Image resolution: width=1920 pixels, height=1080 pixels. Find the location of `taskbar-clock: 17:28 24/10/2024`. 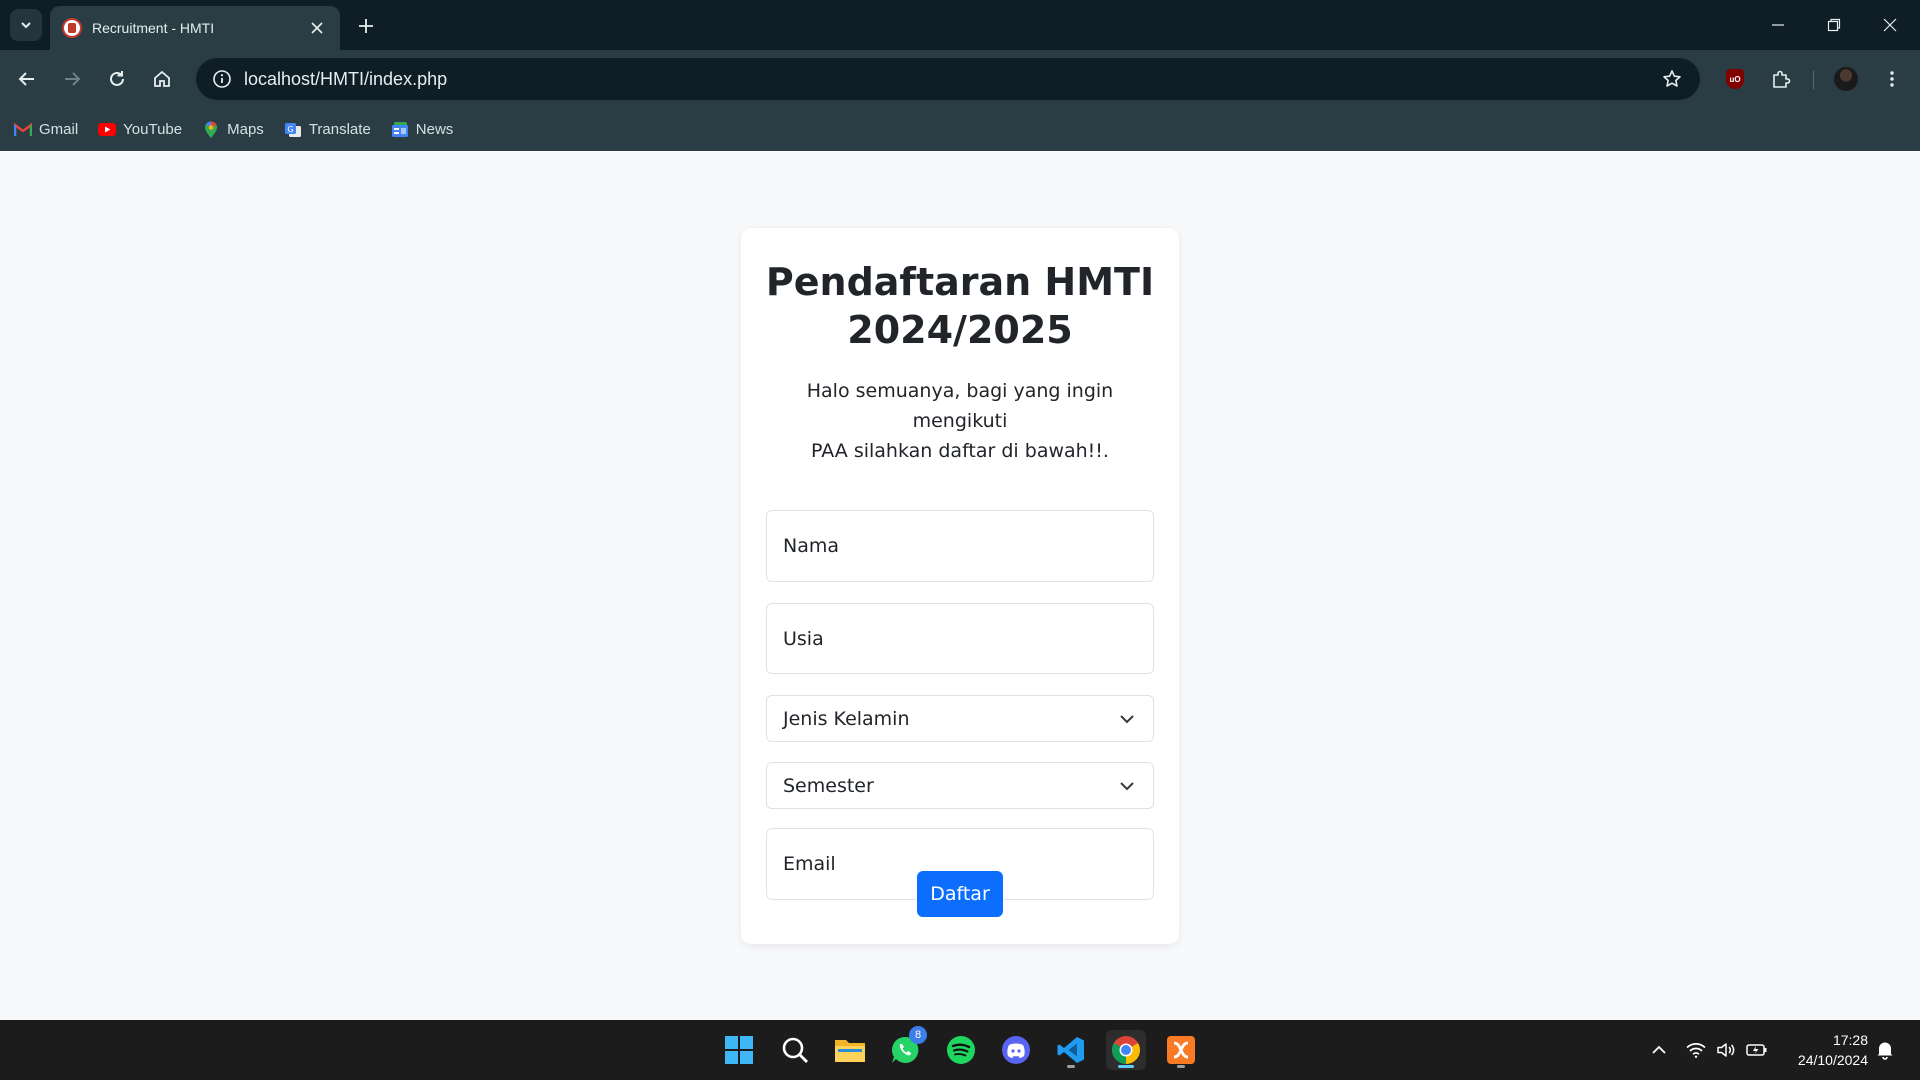

taskbar-clock: 17:28 24/10/2024 is located at coordinates (1823, 1050).